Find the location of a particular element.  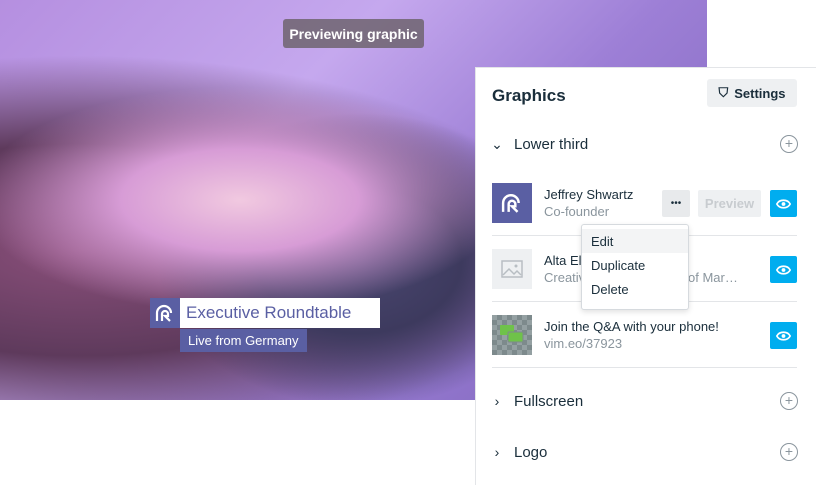

overlay-title: Executive Roundtable is located at coordinates (280, 313).